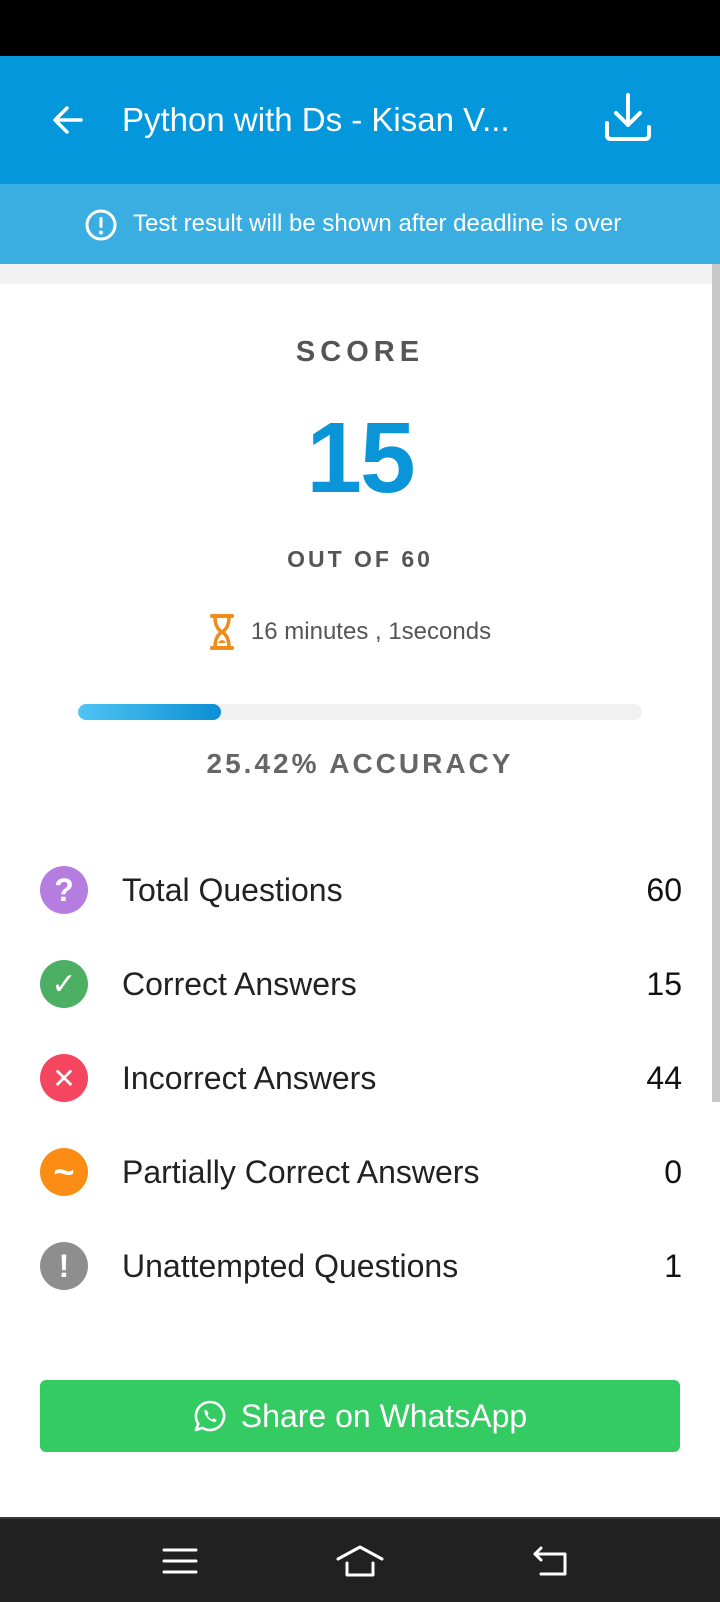  I want to click on back-button, so click(68, 120).